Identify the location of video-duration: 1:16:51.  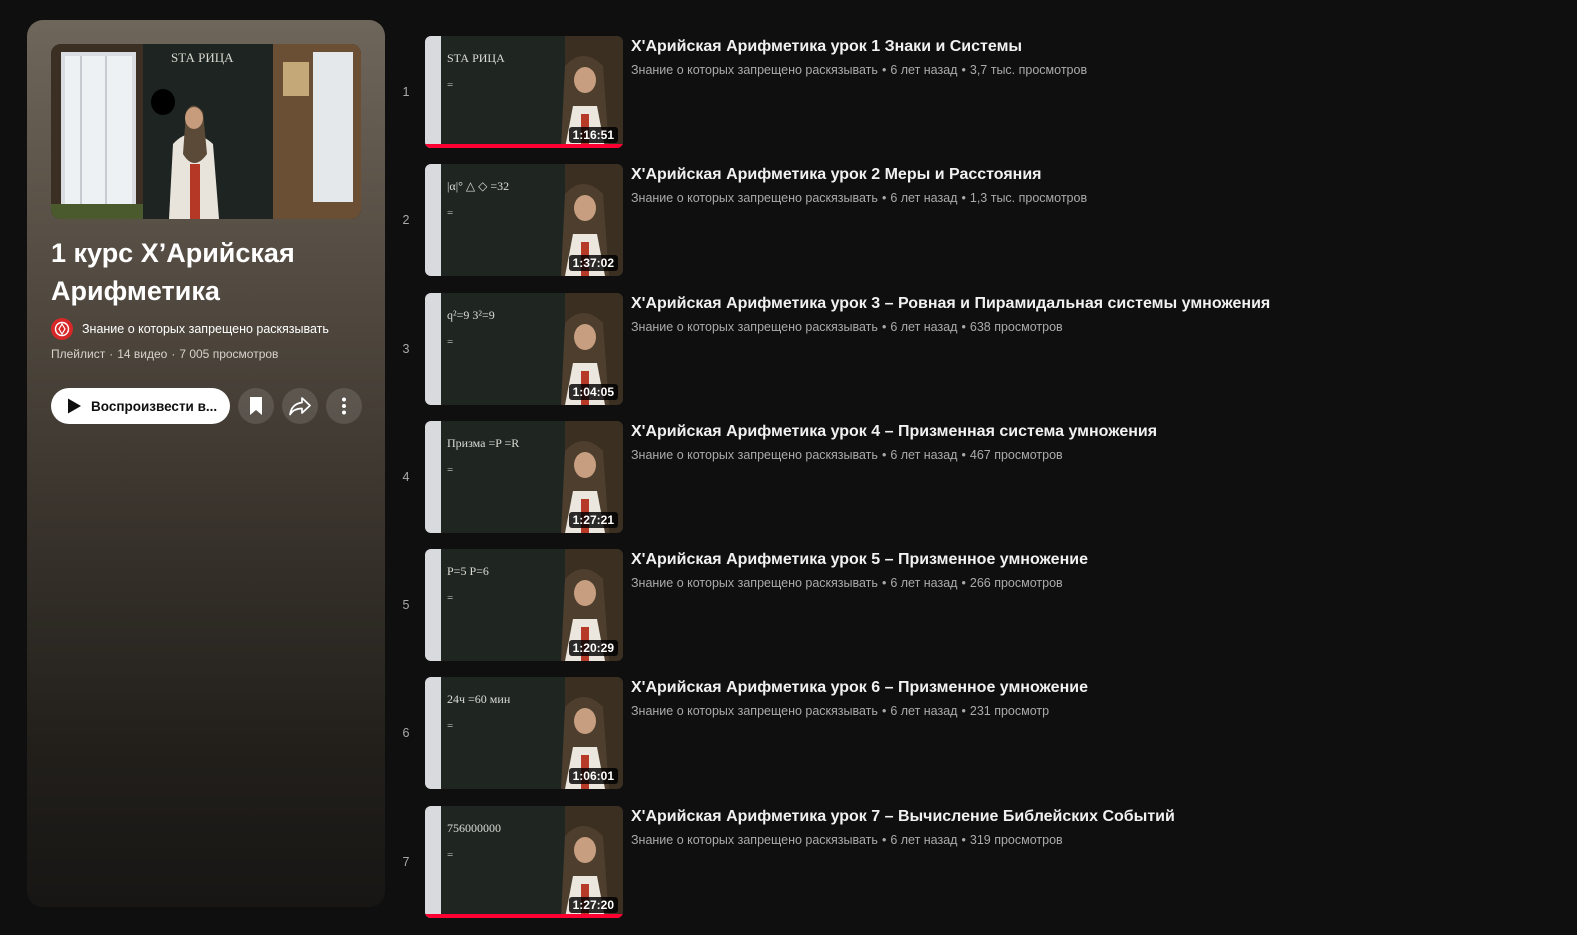
(593, 135).